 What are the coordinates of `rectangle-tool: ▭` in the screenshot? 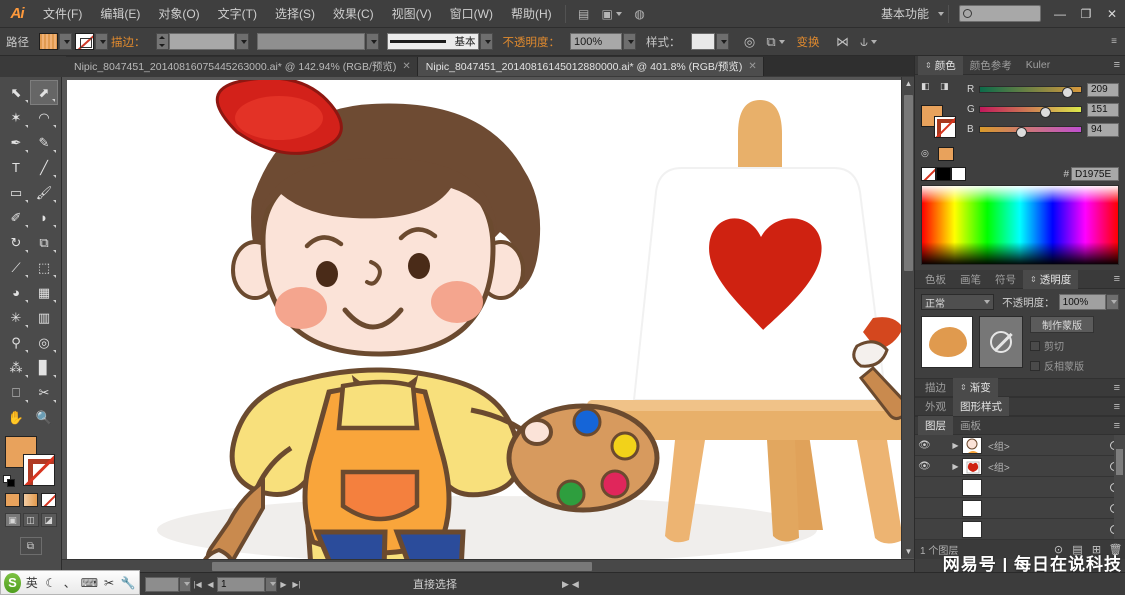 It's located at (16, 192).